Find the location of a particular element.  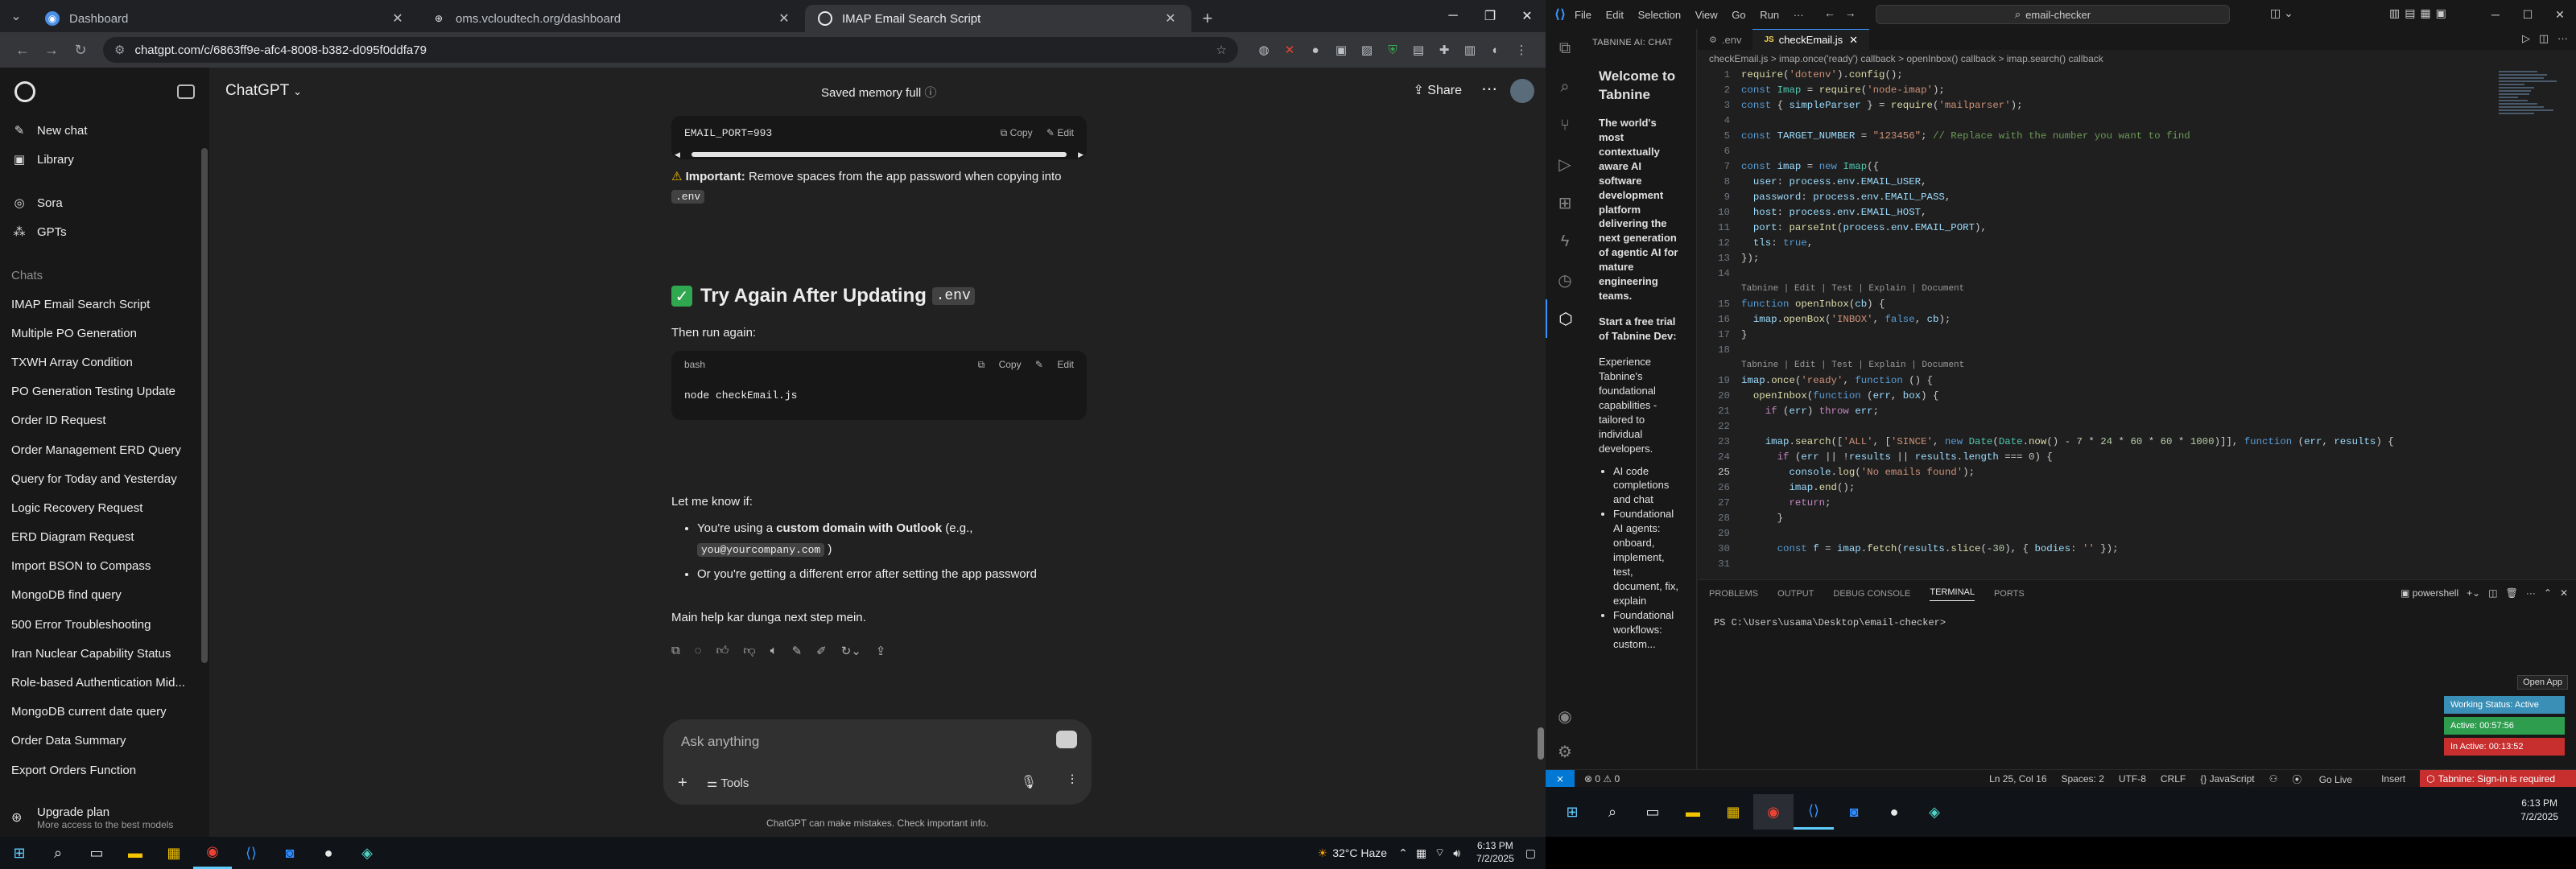

forward-icon: → is located at coordinates (51, 49).